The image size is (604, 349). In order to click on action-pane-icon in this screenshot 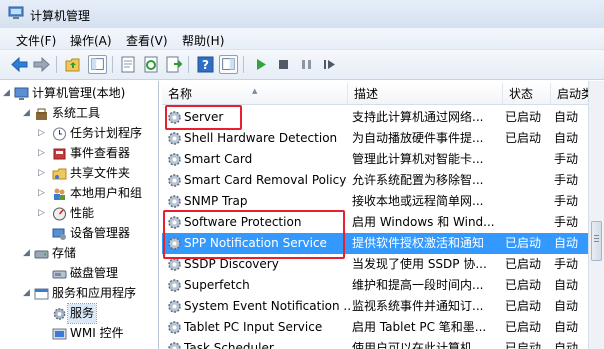, I will do `click(228, 64)`.